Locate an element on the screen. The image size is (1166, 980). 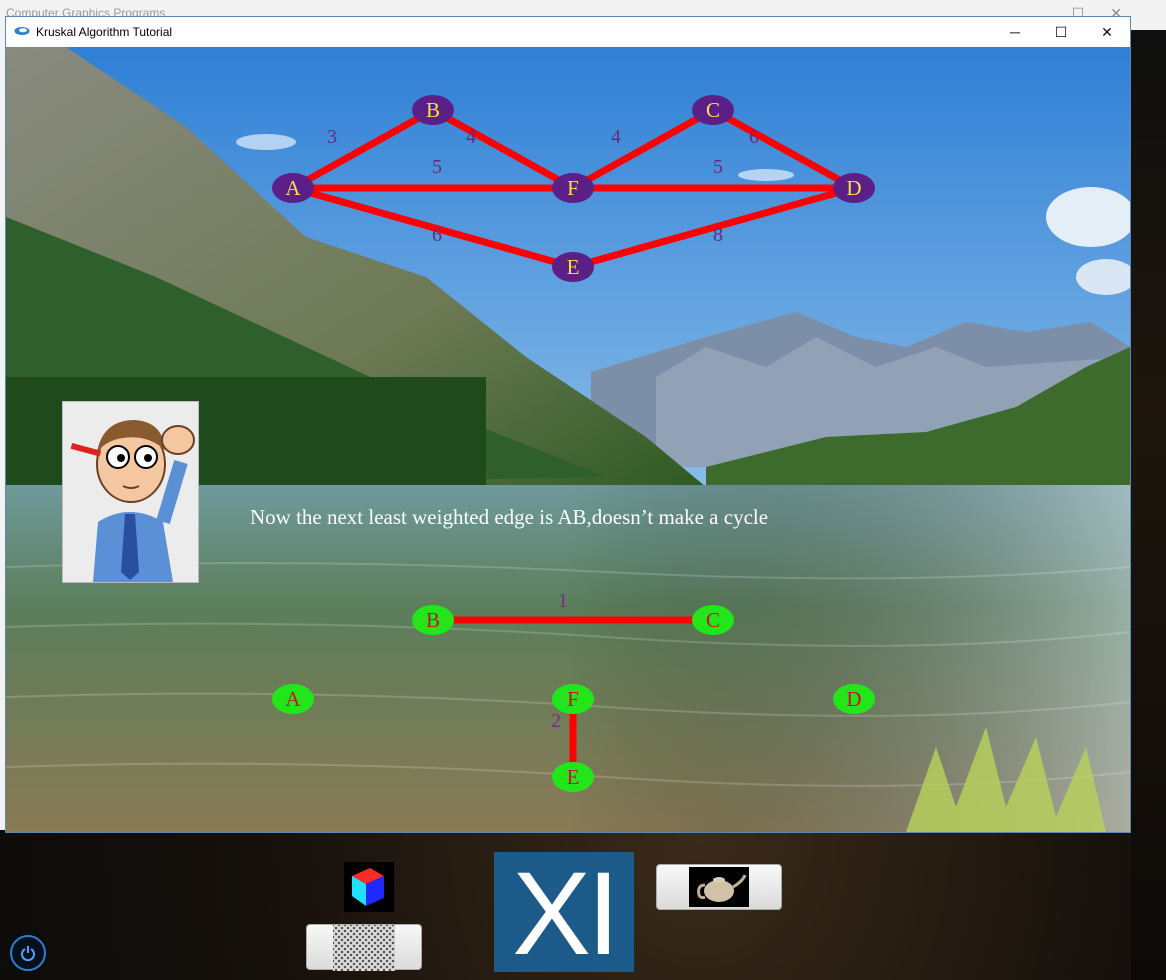
mst-node-F-label: F is located at coordinates (573, 699).